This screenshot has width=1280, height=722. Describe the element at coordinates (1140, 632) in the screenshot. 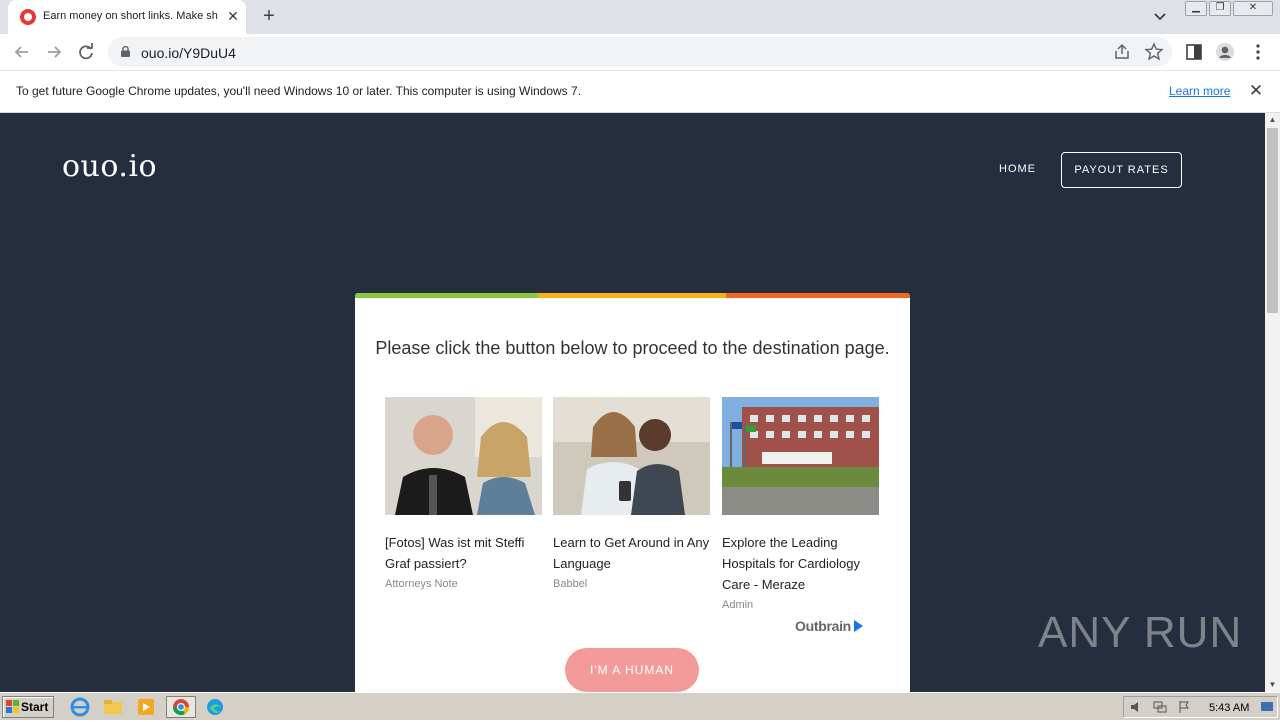

I see `anyrun-watermark: ANY RUN` at that location.